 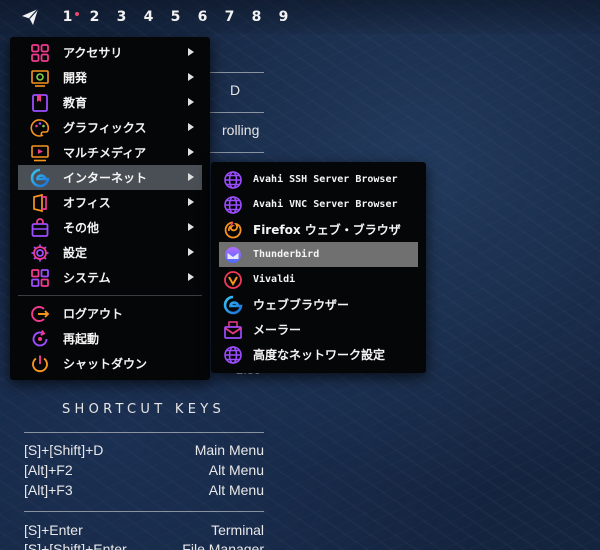 What do you see at coordinates (233, 255) in the screenshot?
I see `thunderbird-icon` at bounding box center [233, 255].